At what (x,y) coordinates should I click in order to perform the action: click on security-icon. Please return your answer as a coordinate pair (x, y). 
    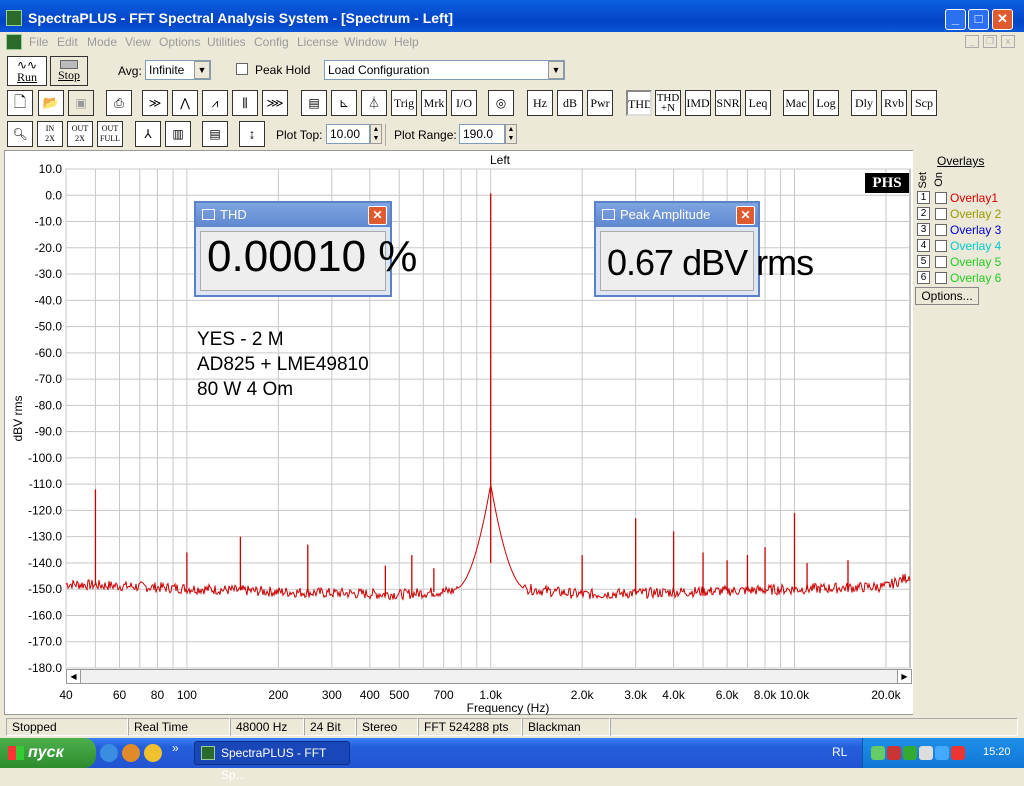
    Looking at the image, I should click on (894, 753).